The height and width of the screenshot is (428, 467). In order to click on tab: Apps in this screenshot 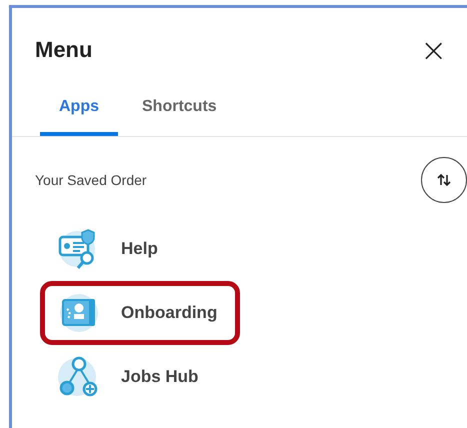, I will do `click(79, 114)`.